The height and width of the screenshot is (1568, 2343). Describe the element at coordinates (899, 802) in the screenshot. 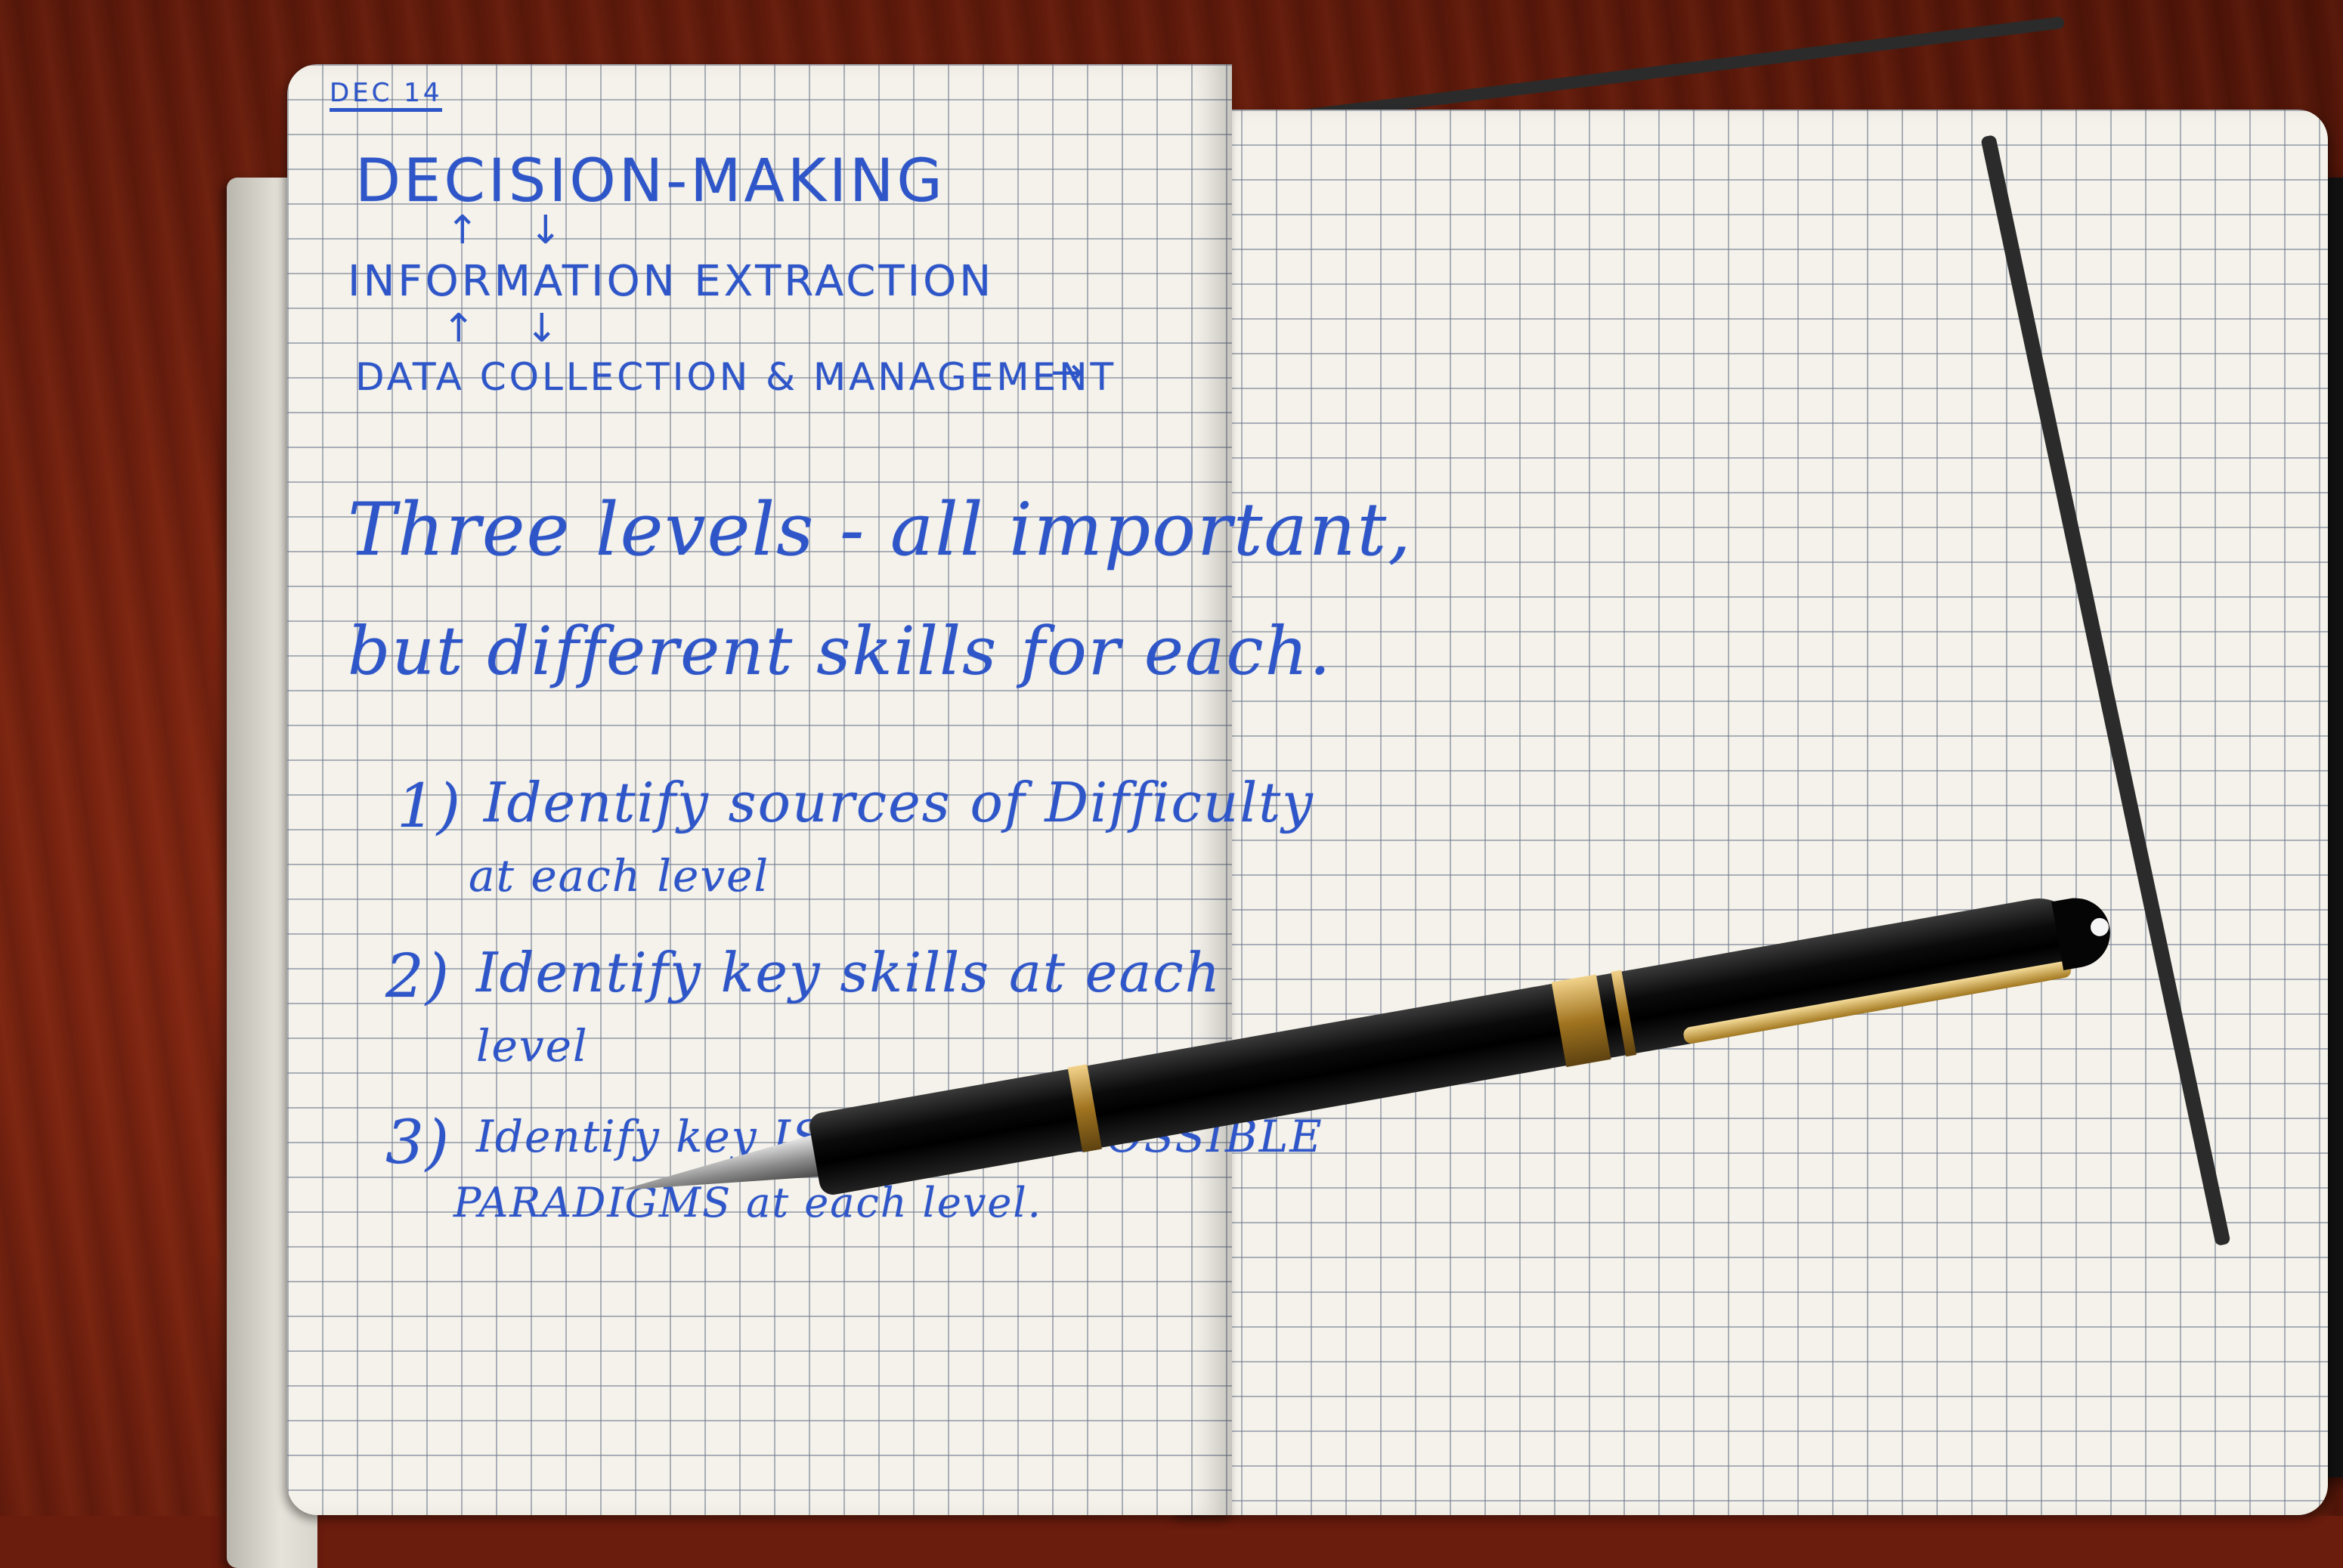

I see `item-1-line-1: Identify sources of Difficulty` at that location.